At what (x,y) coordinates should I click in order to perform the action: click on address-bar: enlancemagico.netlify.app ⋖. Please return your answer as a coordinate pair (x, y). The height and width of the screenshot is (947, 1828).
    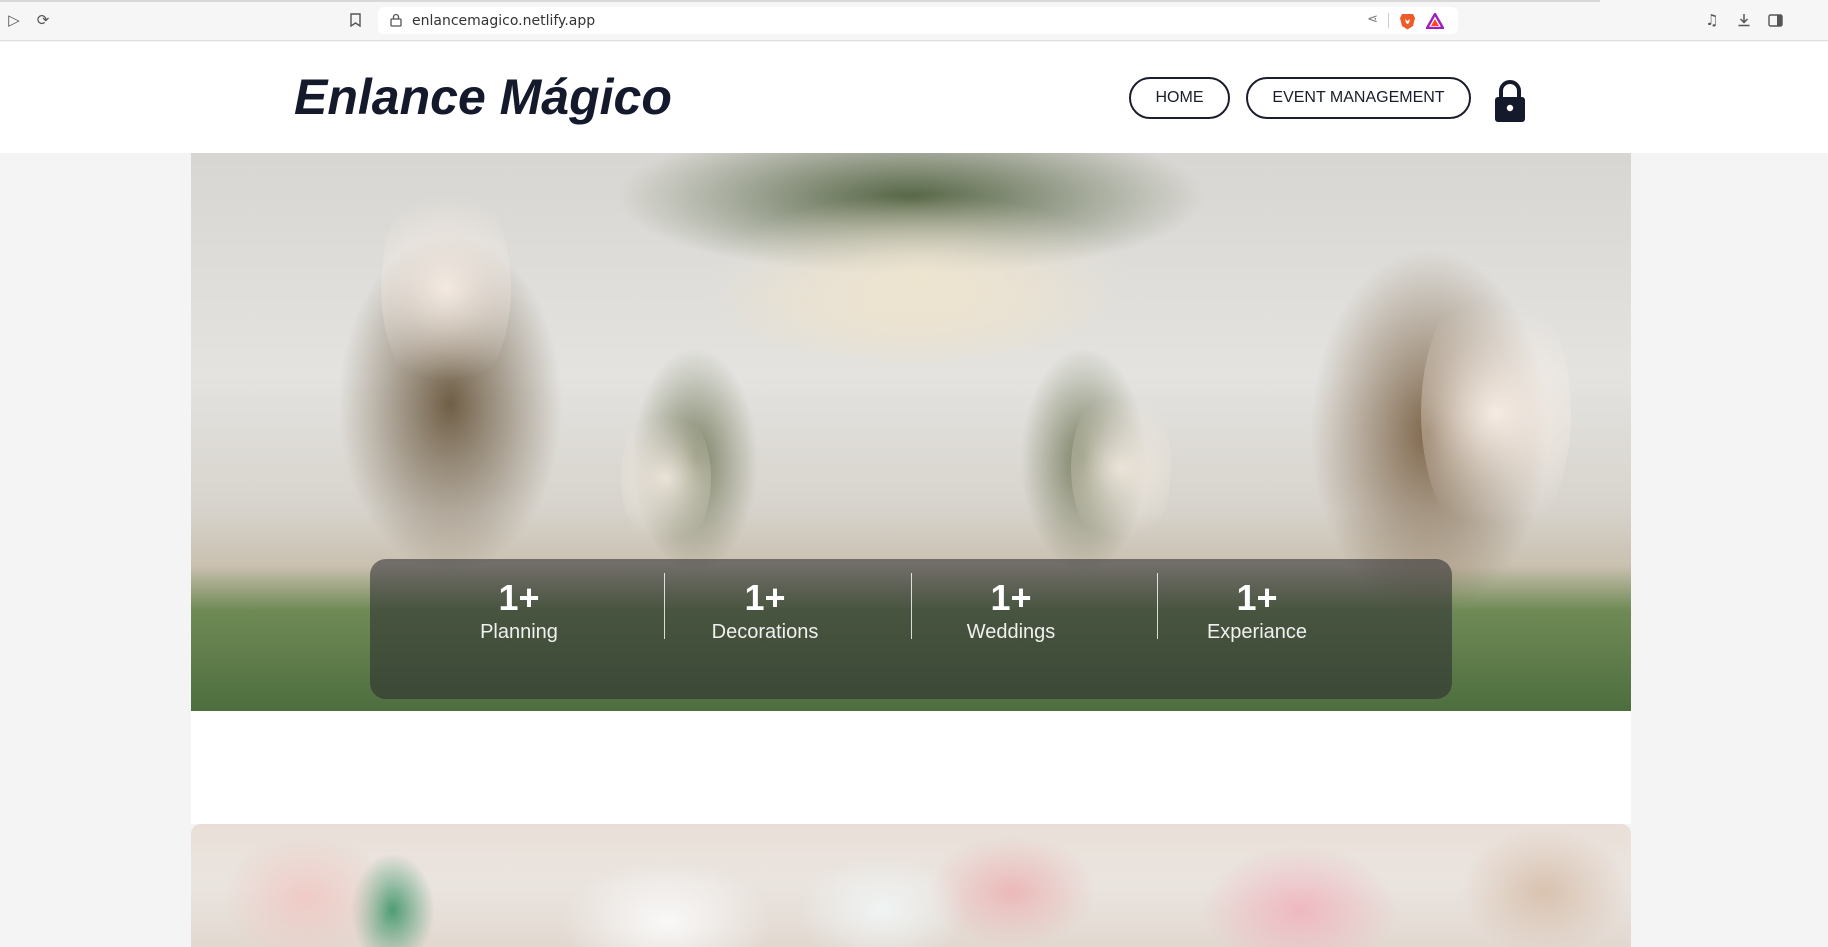
    Looking at the image, I should click on (918, 20).